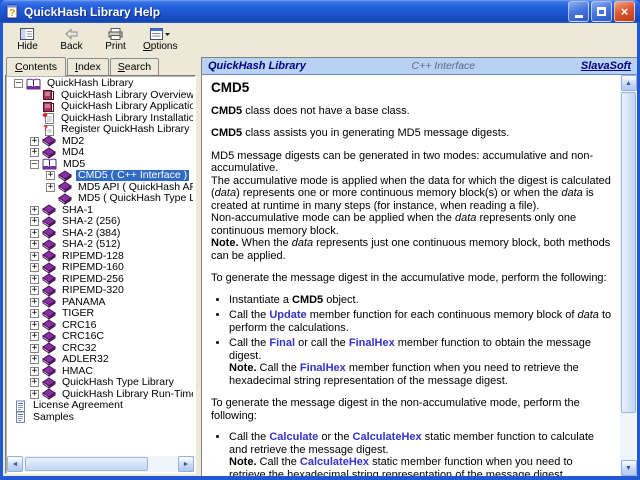 The height and width of the screenshot is (480, 640). I want to click on print-button: Print, so click(115, 40).